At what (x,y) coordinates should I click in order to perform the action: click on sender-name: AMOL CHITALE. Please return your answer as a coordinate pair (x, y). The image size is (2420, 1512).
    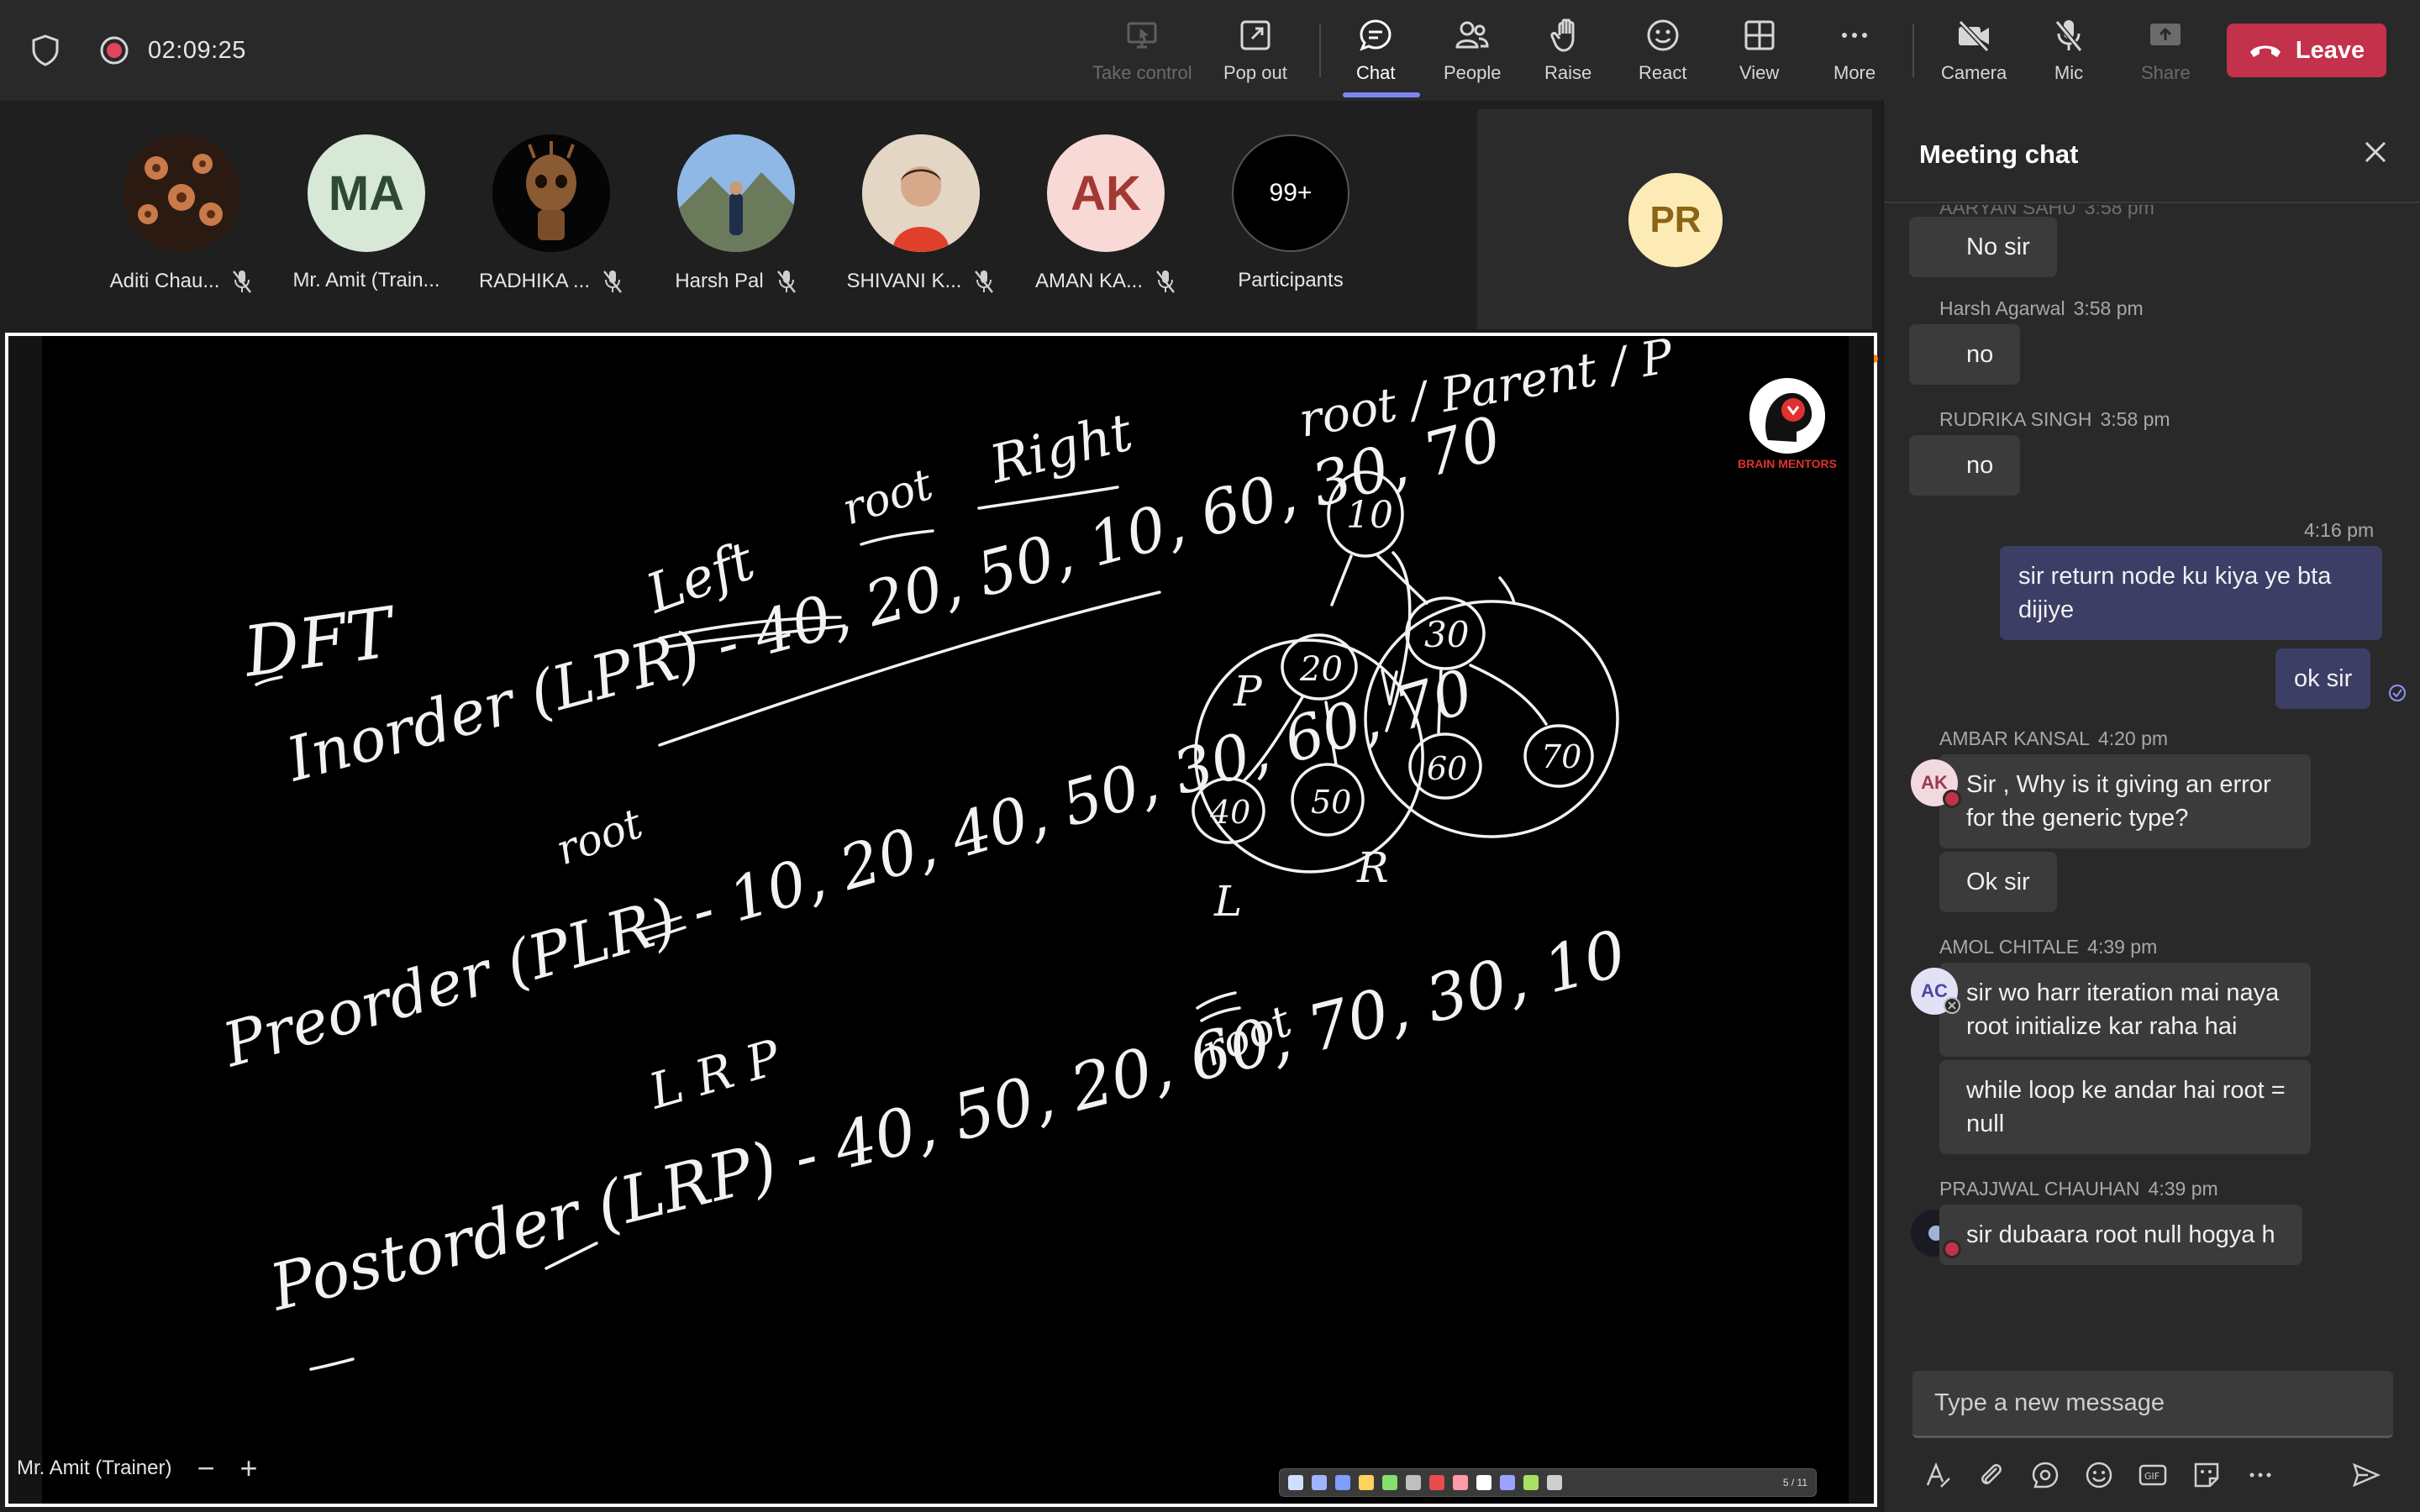
    Looking at the image, I should click on (2009, 947).